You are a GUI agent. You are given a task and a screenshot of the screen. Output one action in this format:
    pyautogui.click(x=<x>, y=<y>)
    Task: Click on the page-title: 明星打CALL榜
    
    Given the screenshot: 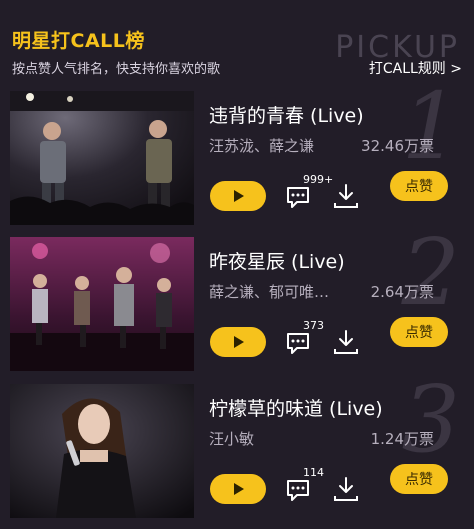 What is the action you would take?
    pyautogui.click(x=78, y=41)
    